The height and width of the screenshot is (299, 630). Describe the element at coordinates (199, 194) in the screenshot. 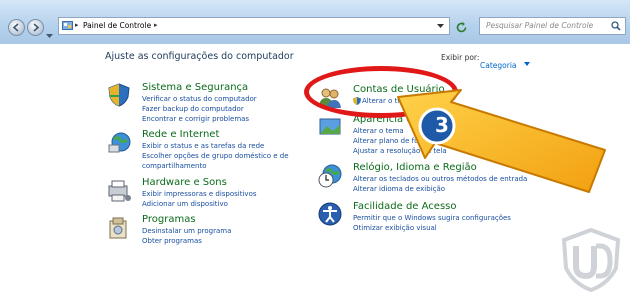

I see `link-devices-printers: Exibir impressoras e dispositivos` at that location.